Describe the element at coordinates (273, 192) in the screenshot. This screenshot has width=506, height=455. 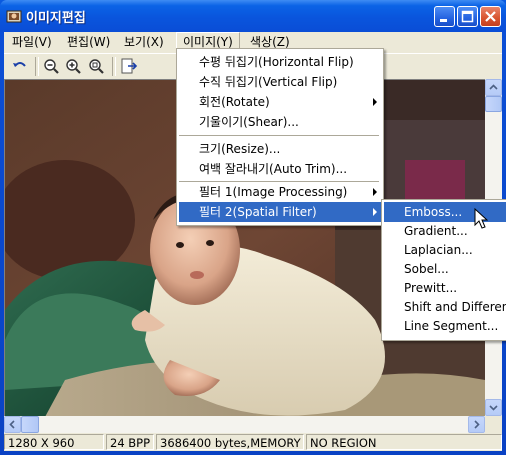
I see `menu-item-filter-1-label: 필터 1(Image Processing)` at that location.